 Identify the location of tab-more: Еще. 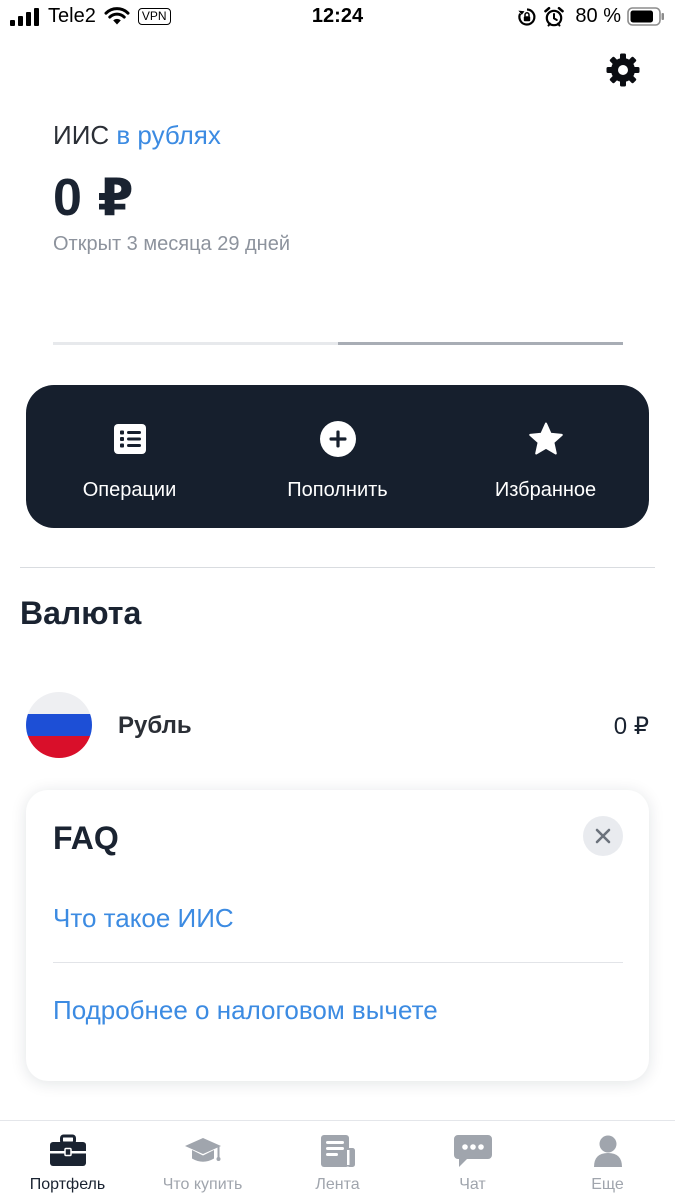
(607, 1160).